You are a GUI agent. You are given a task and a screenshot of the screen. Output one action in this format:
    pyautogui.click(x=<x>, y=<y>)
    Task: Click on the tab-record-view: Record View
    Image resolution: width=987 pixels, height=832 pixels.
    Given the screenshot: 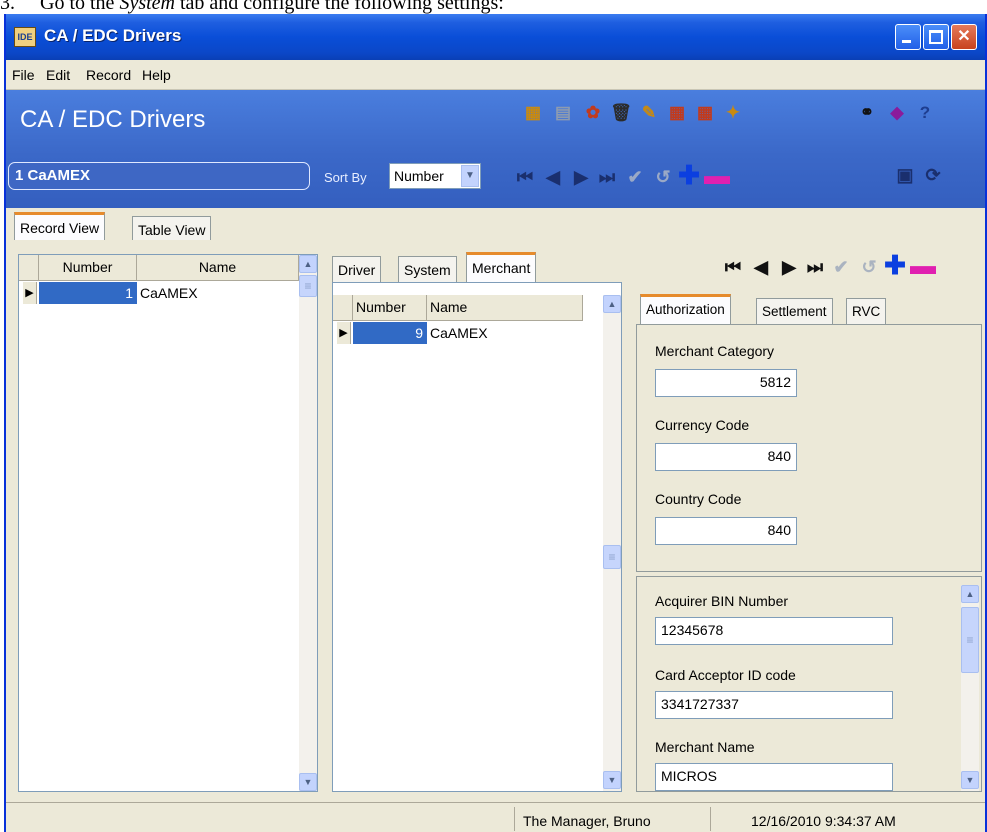 What is the action you would take?
    pyautogui.click(x=60, y=226)
    